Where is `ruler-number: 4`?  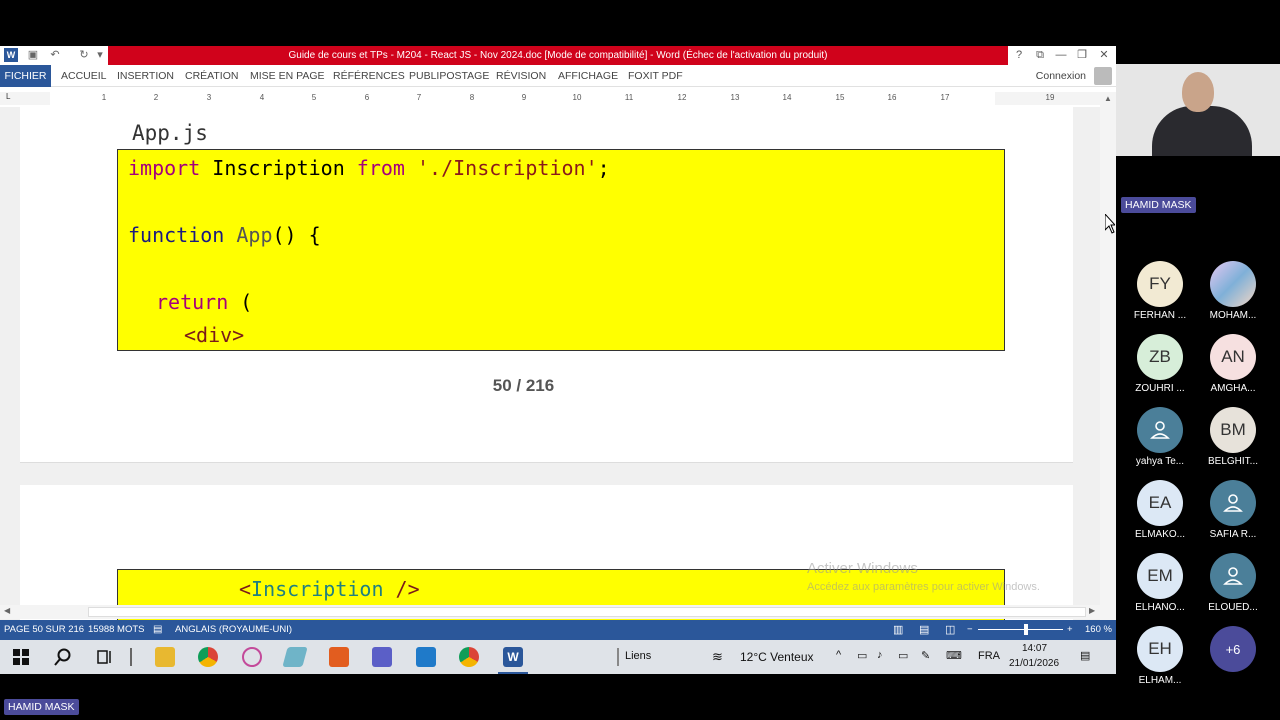
ruler-number: 4 is located at coordinates (262, 97).